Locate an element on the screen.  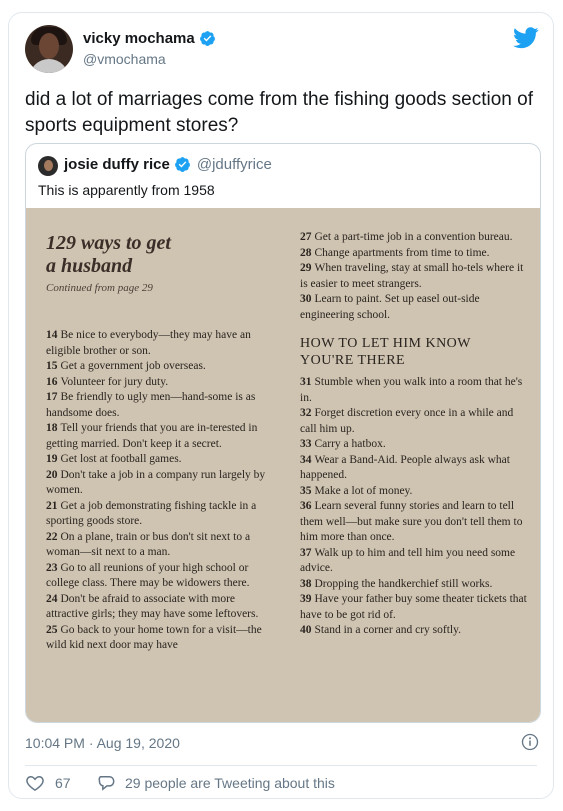
quoted-author-handle: @jduffyrice is located at coordinates (234, 164).